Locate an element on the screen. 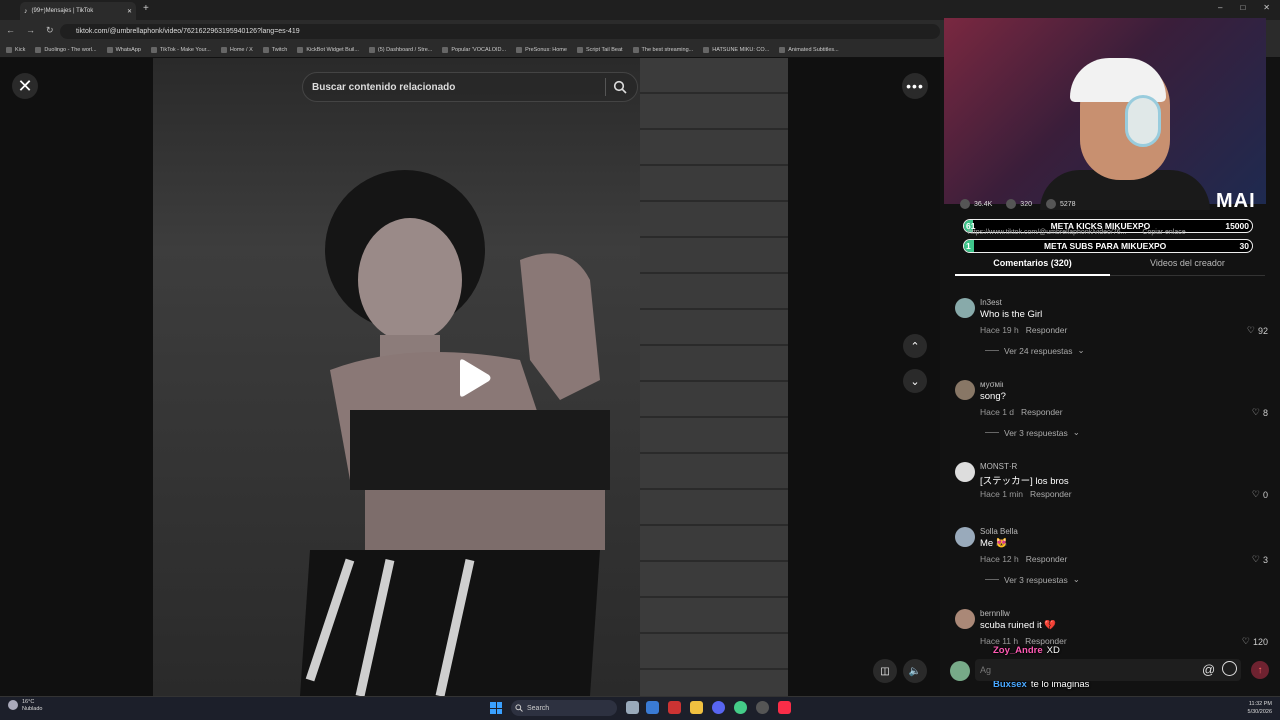  taskbar-search: Search is located at coordinates (564, 708).